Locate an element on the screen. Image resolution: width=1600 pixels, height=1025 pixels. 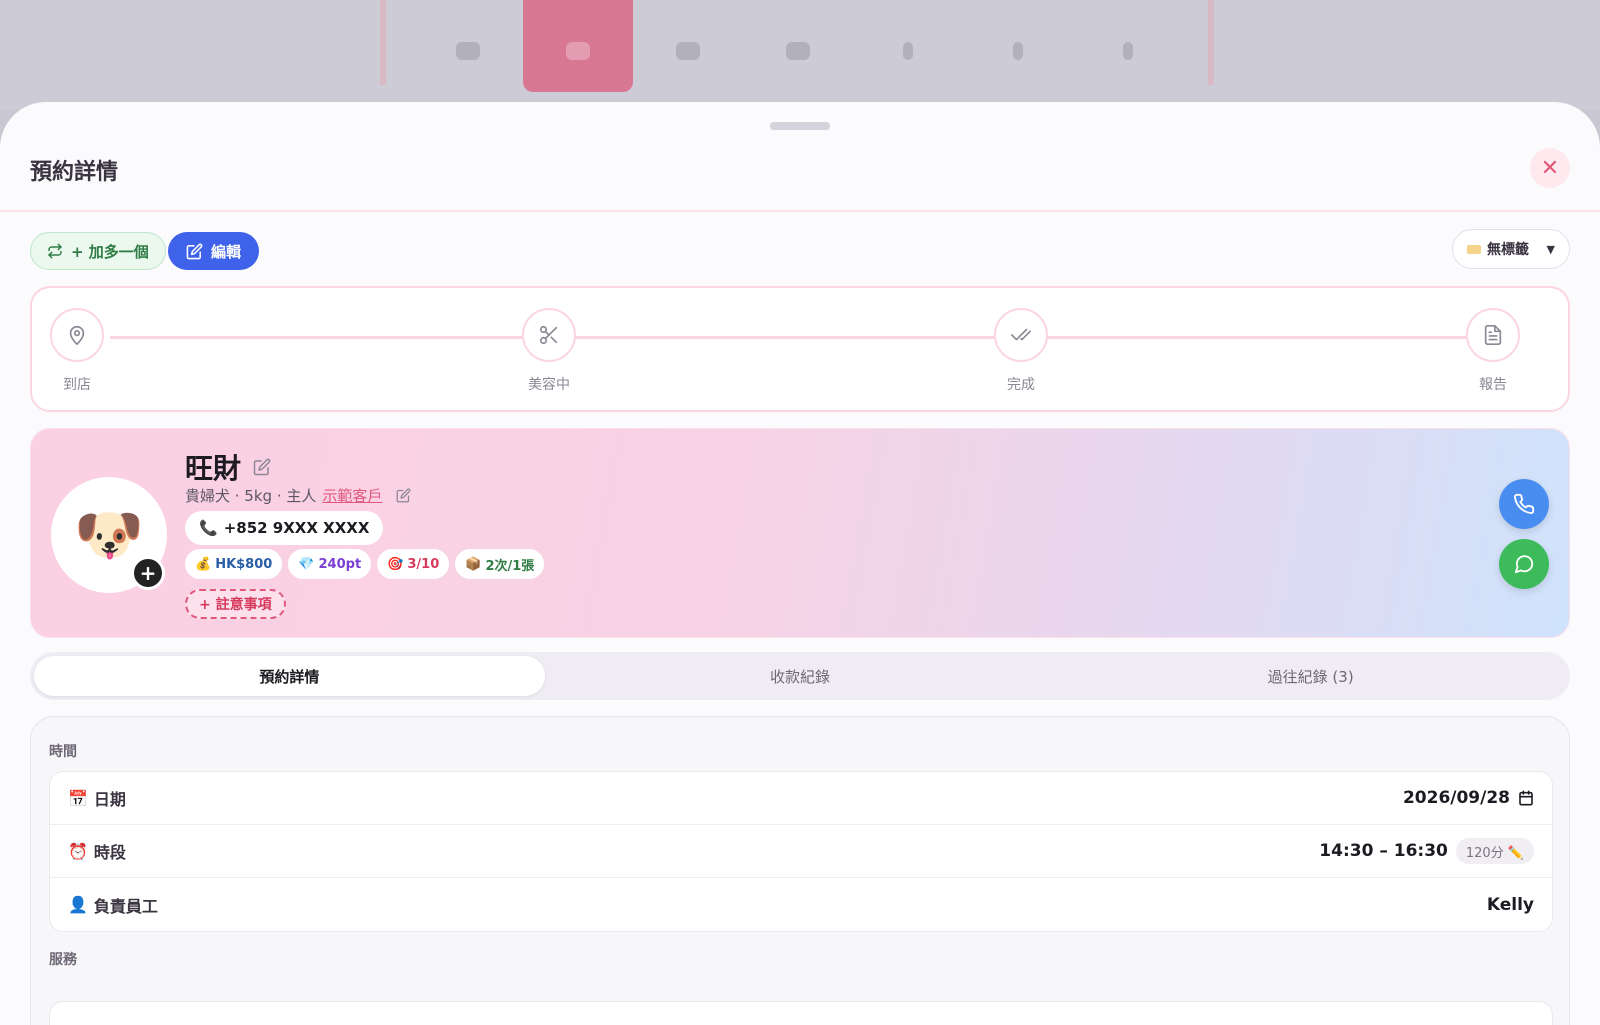
bg-cell-active is located at coordinates (578, 46).